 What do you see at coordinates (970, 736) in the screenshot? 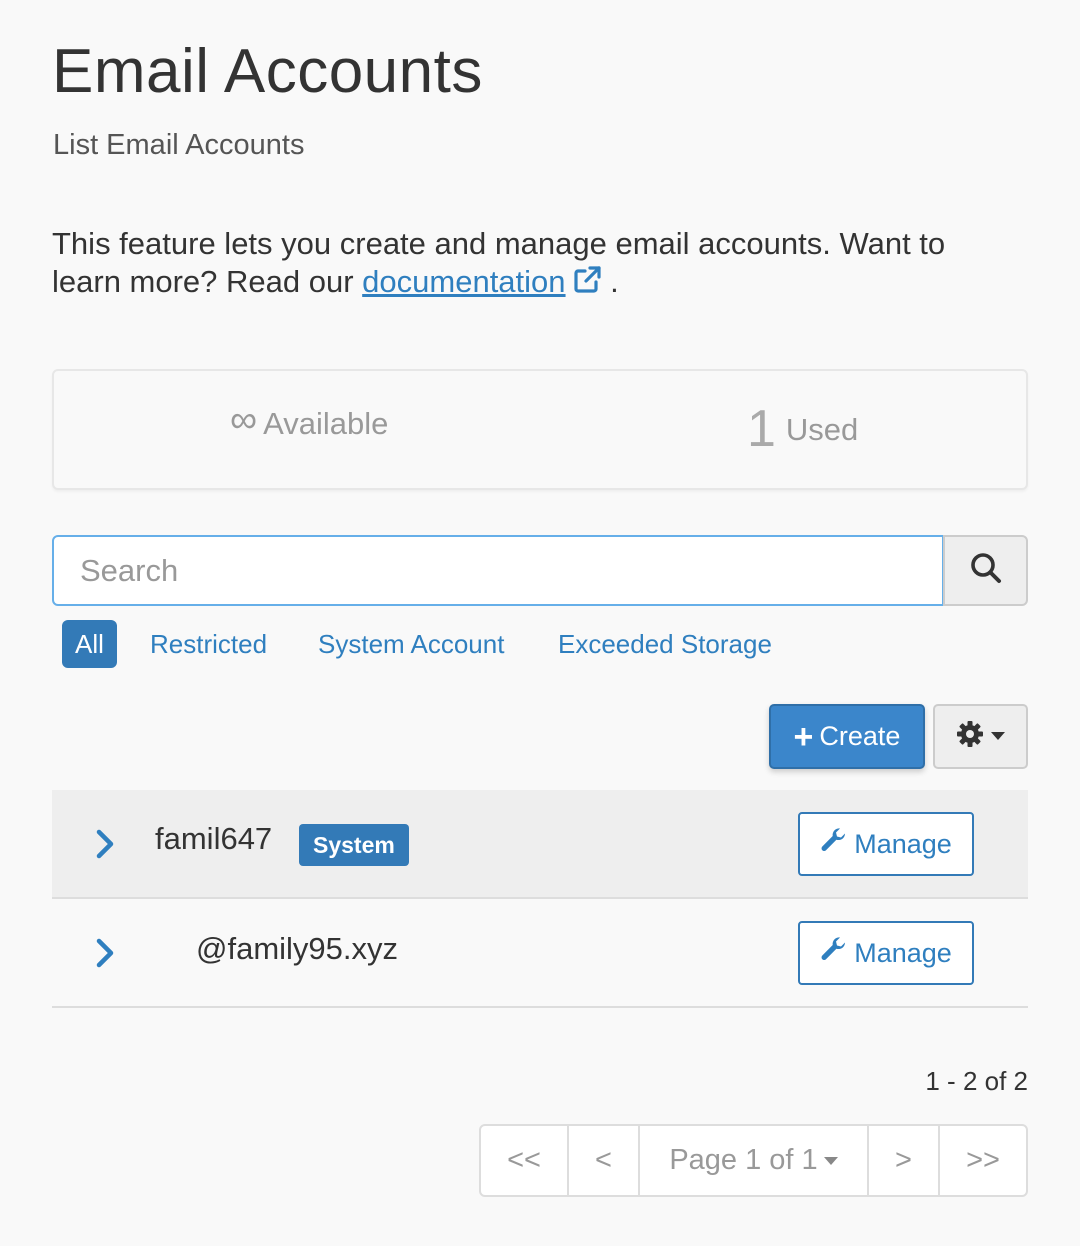
I see `gear-icon` at bounding box center [970, 736].